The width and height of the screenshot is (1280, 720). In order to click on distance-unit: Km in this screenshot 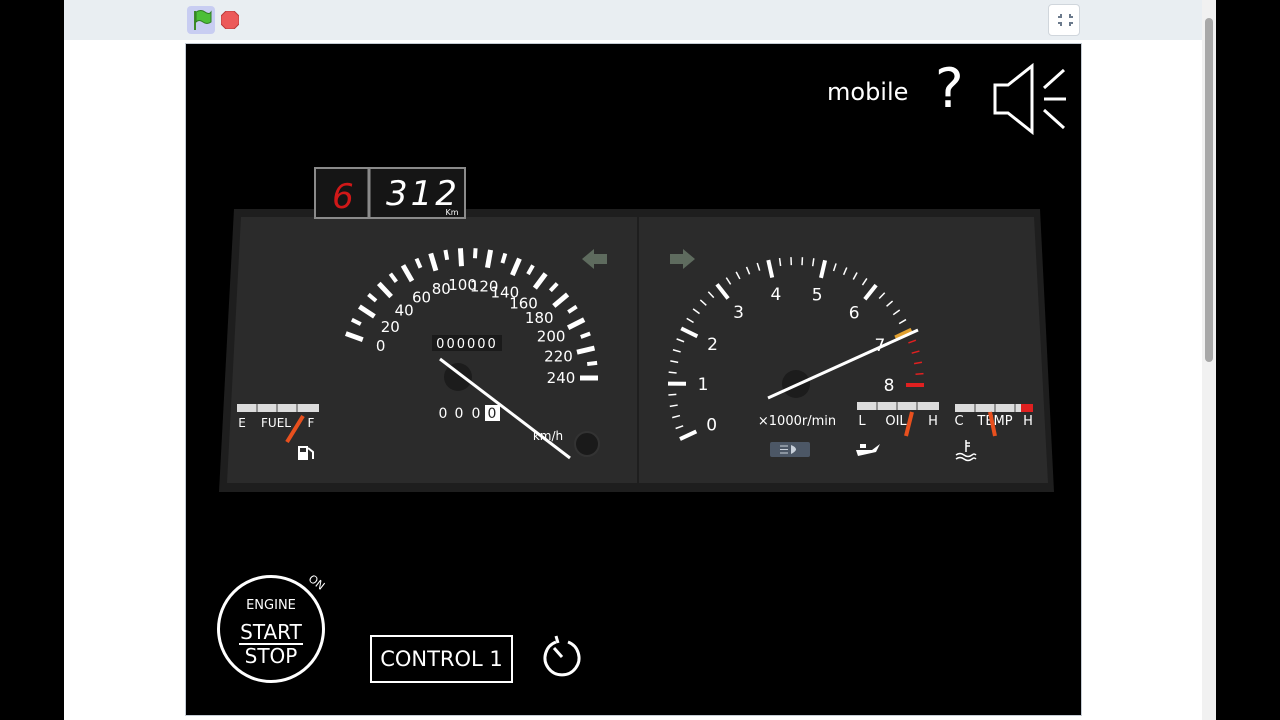, I will do `click(451, 212)`.